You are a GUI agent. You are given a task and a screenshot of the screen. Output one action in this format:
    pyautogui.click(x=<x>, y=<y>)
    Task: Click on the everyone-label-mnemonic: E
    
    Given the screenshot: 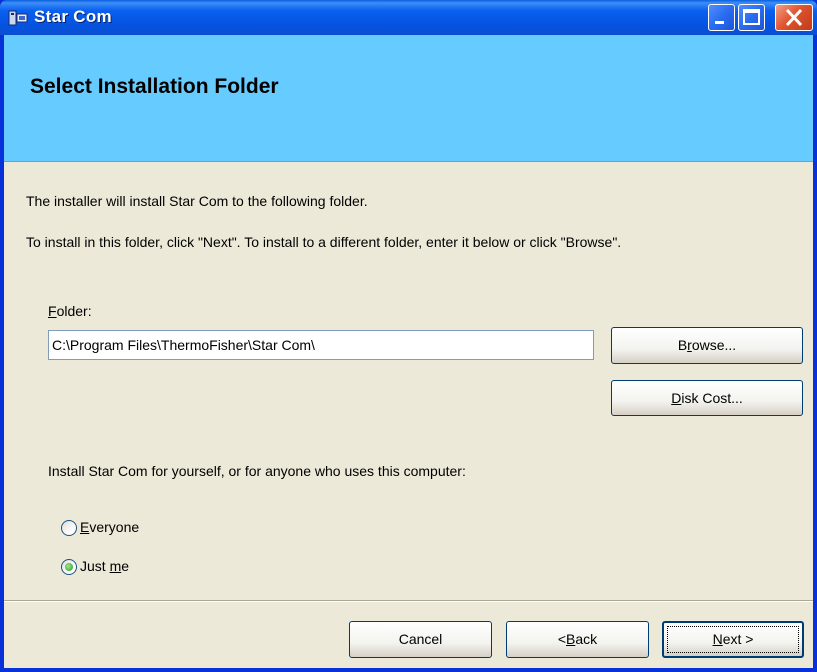 What is the action you would take?
    pyautogui.click(x=85, y=527)
    